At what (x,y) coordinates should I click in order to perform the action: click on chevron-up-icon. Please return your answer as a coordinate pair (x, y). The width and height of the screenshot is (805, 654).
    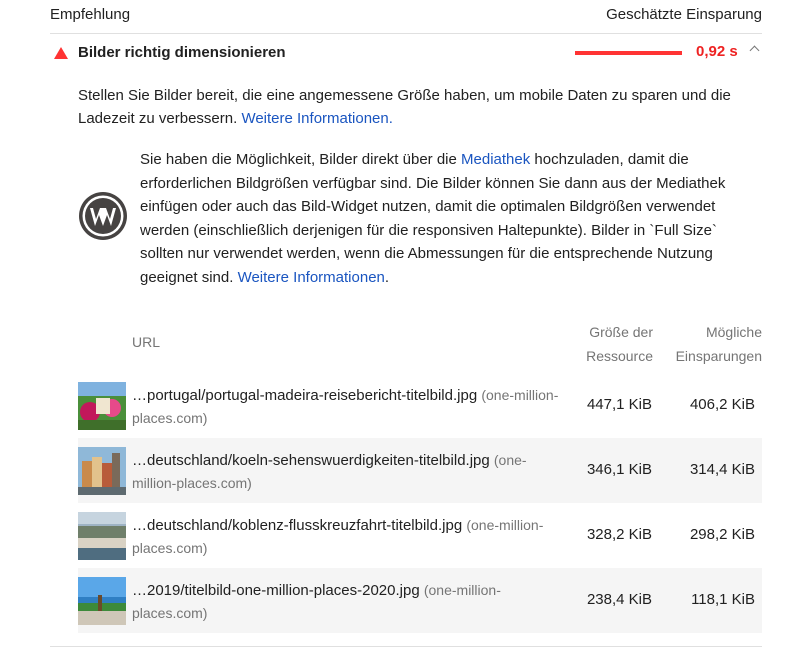
    Looking at the image, I should click on (754, 50).